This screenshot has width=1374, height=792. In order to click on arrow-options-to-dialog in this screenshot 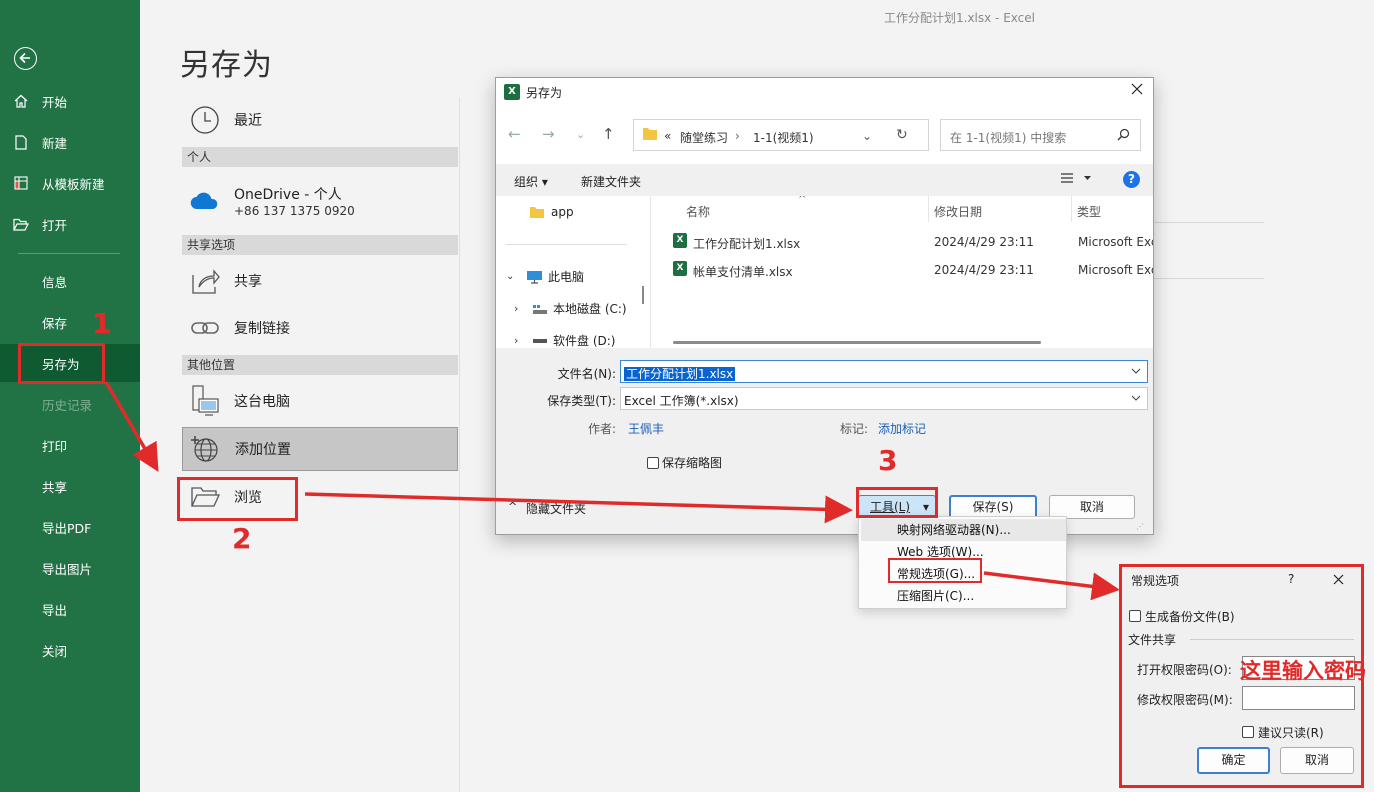, I will do `click(1051, 586)`.